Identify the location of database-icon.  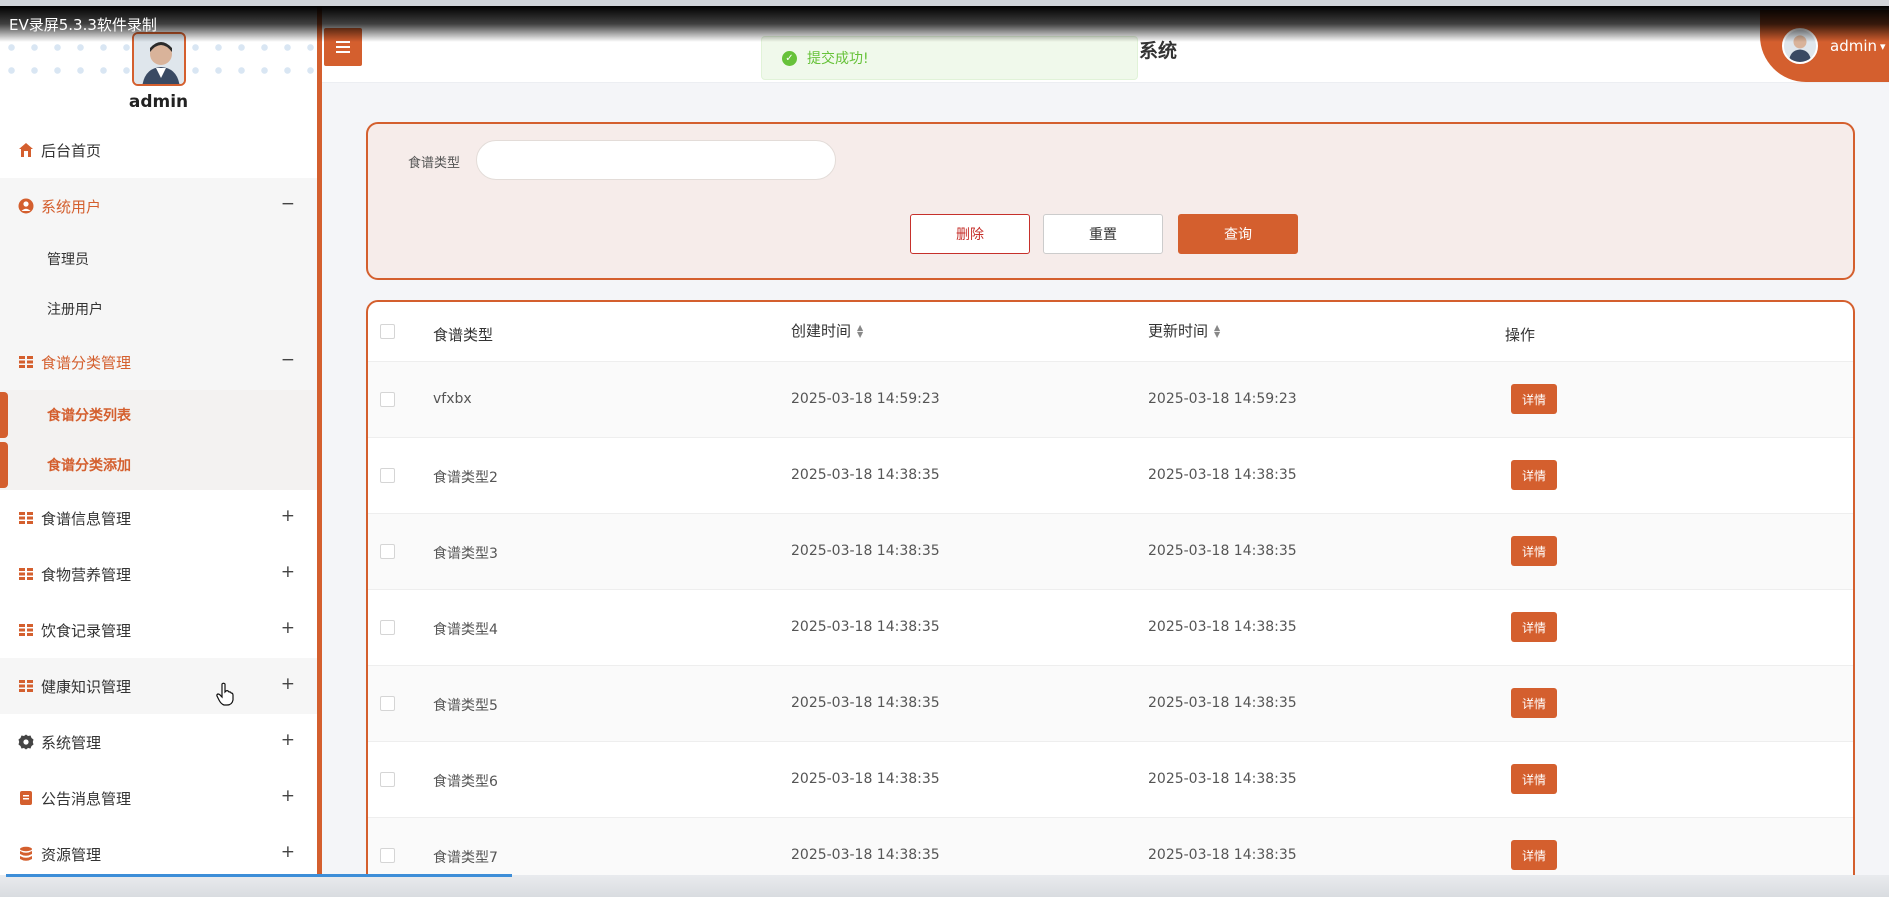
(26, 853).